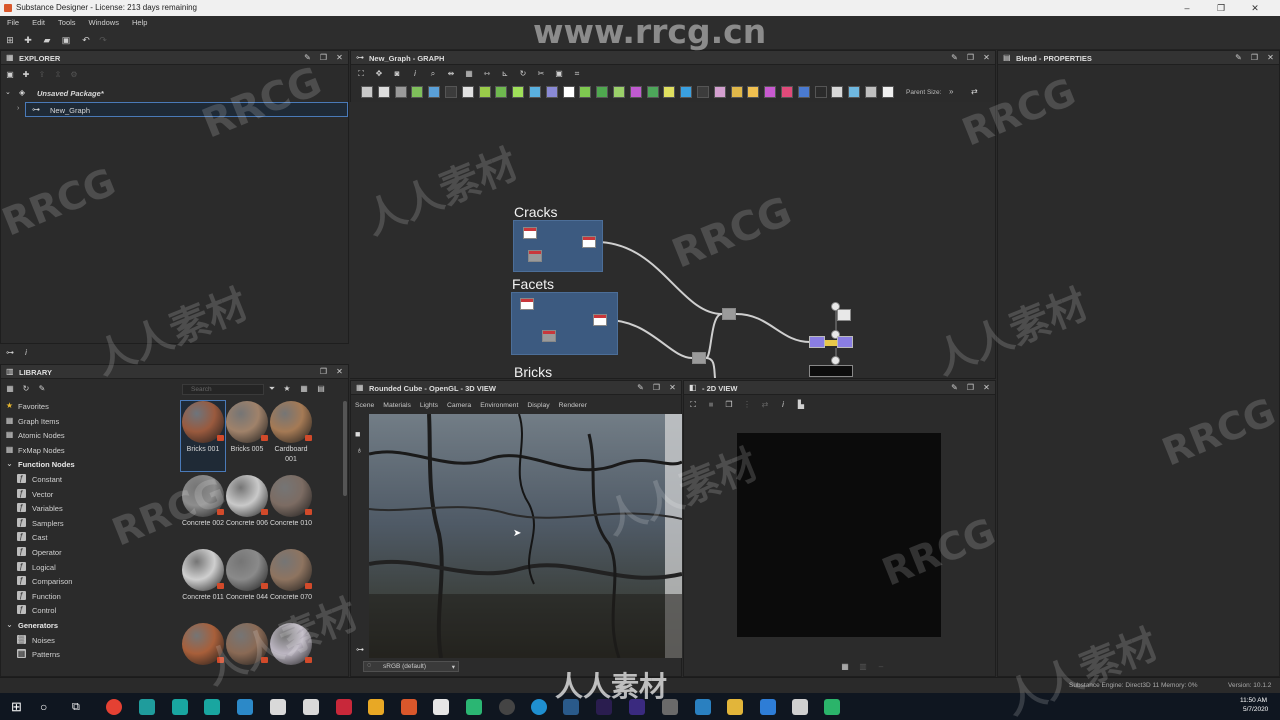 This screenshot has height=720, width=1280. I want to click on library-category: ⌄ Function Nodes, so click(88, 464).